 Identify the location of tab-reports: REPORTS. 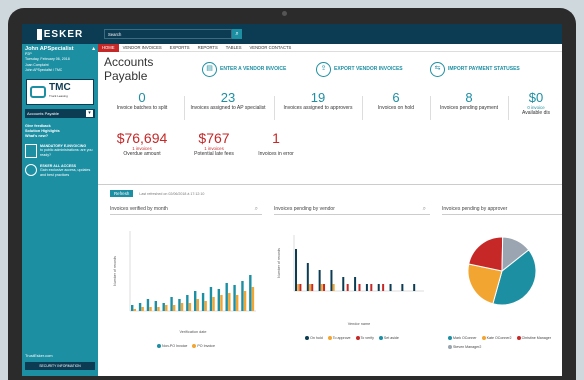
(208, 48).